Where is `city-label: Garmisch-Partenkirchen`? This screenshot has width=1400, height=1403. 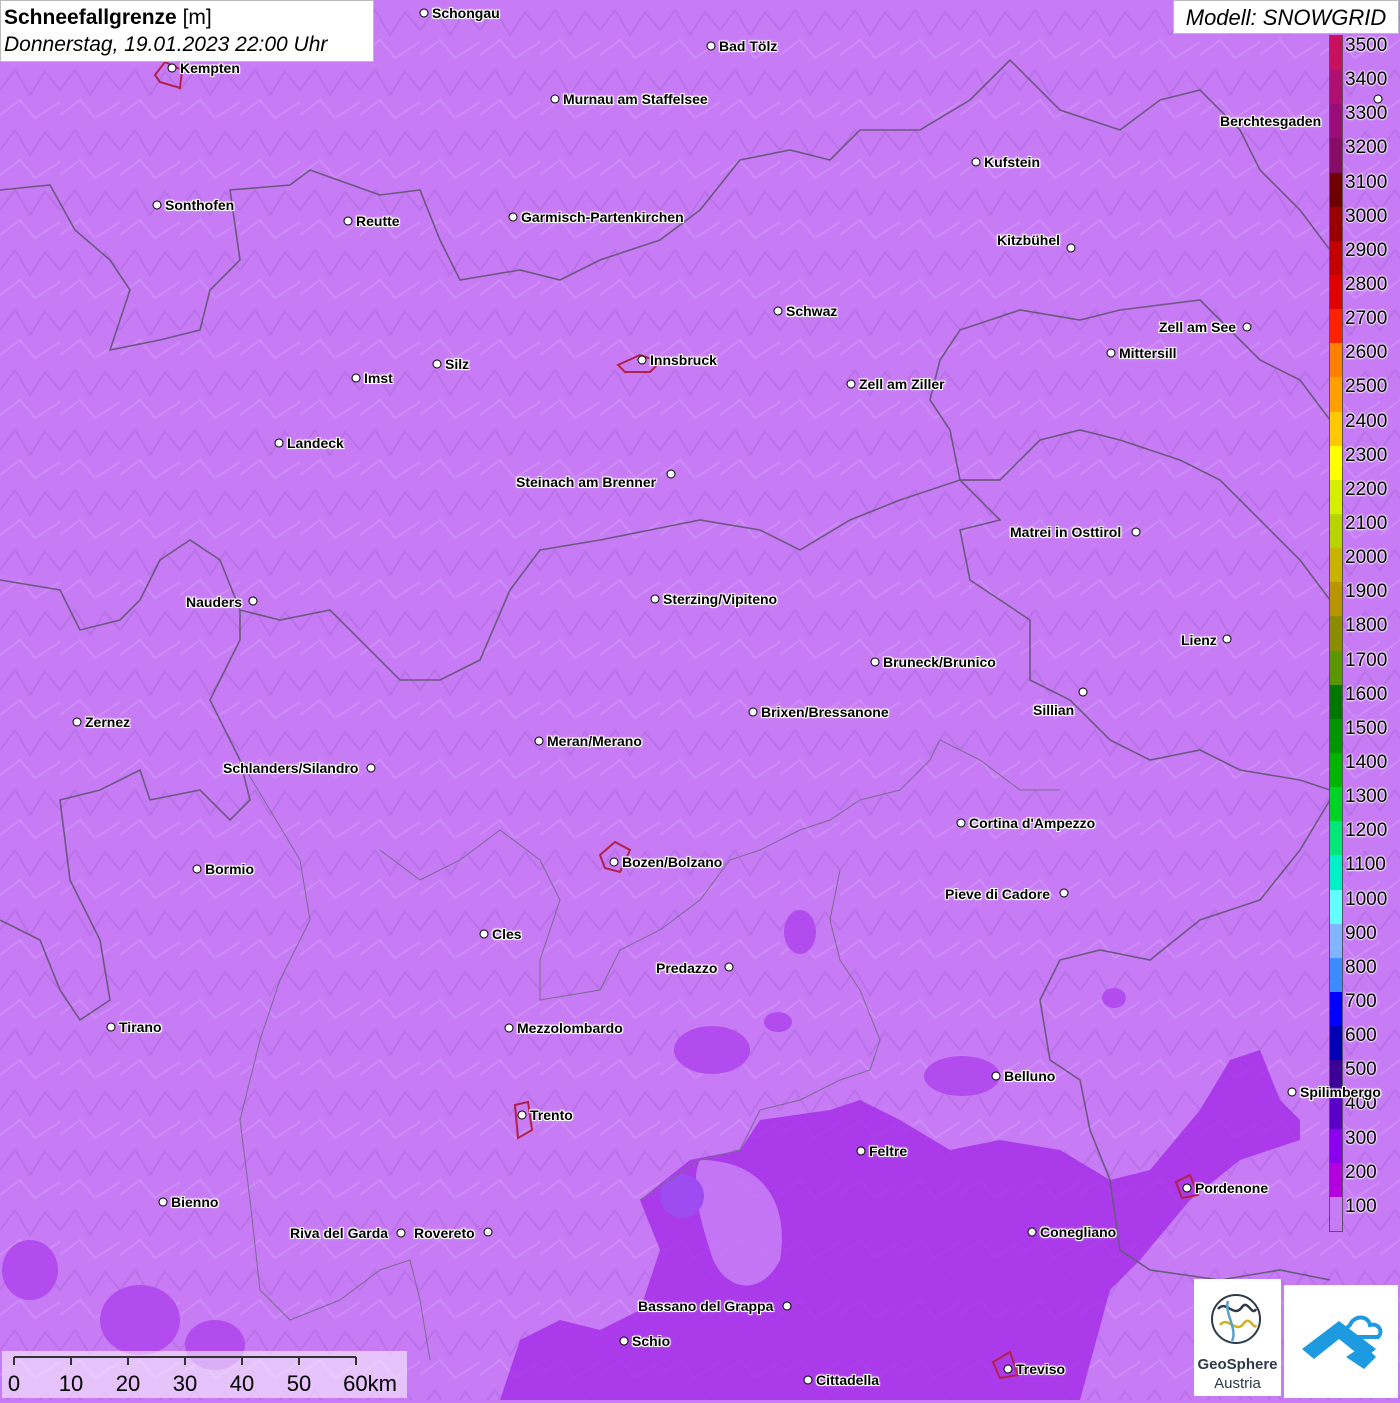 city-label: Garmisch-Partenkirchen is located at coordinates (602, 217).